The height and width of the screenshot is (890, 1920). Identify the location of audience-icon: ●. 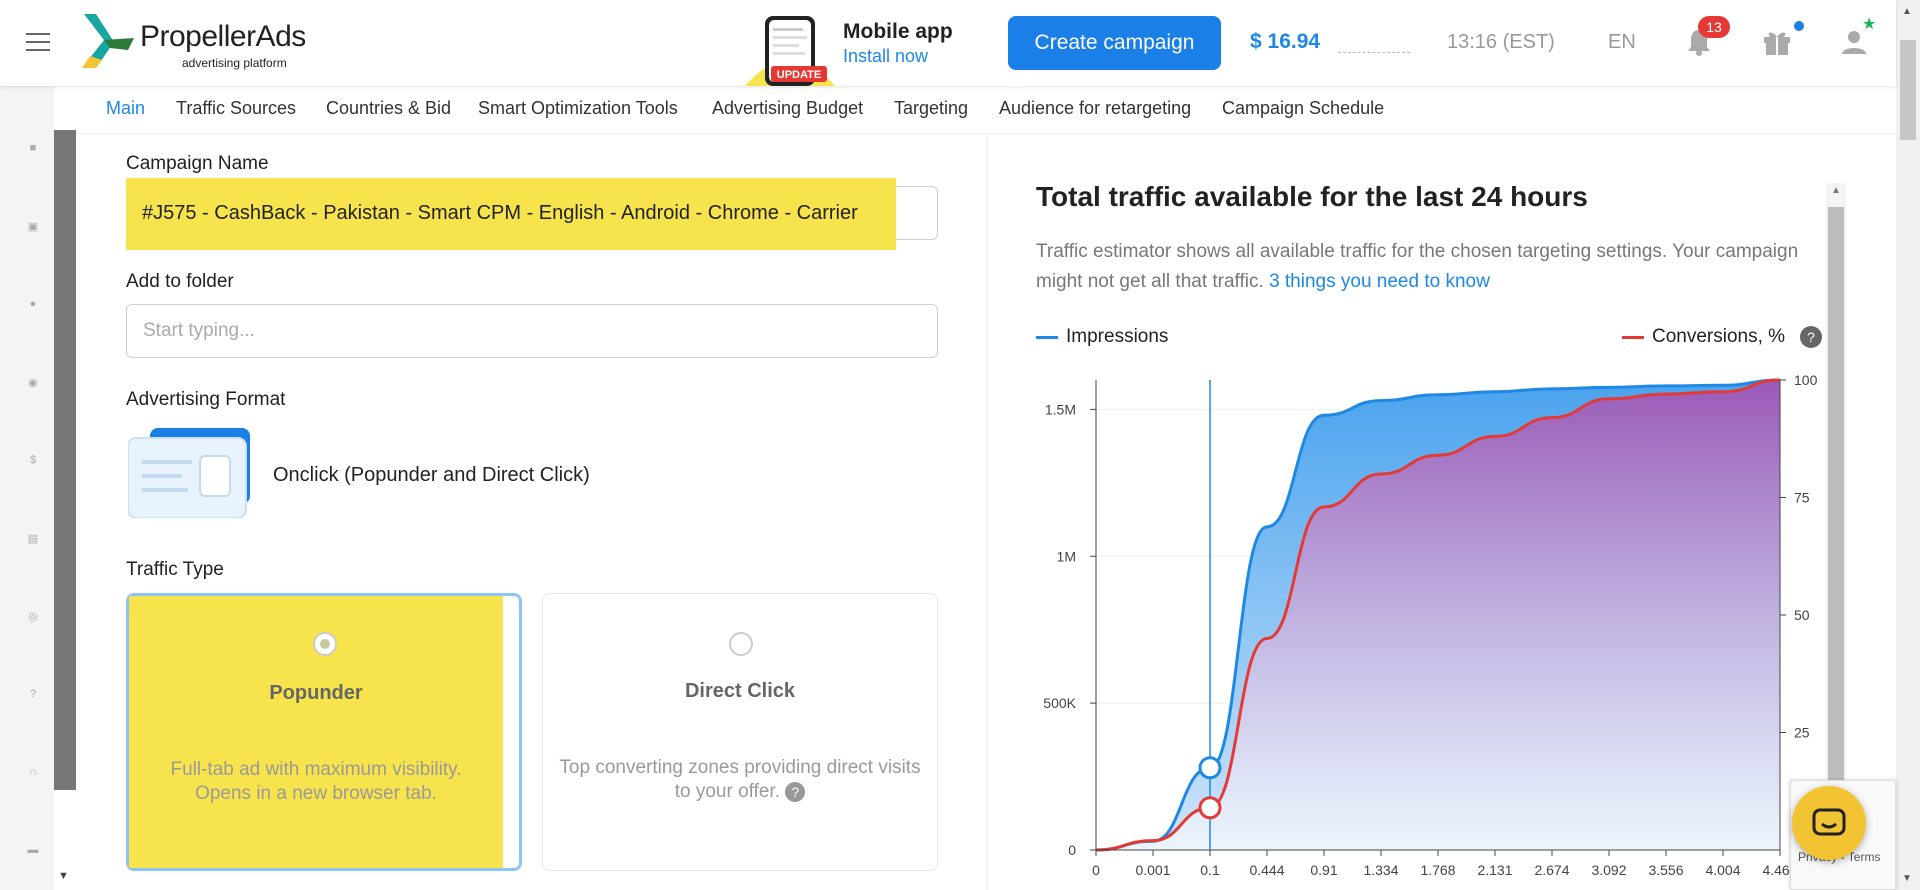
(33, 304).